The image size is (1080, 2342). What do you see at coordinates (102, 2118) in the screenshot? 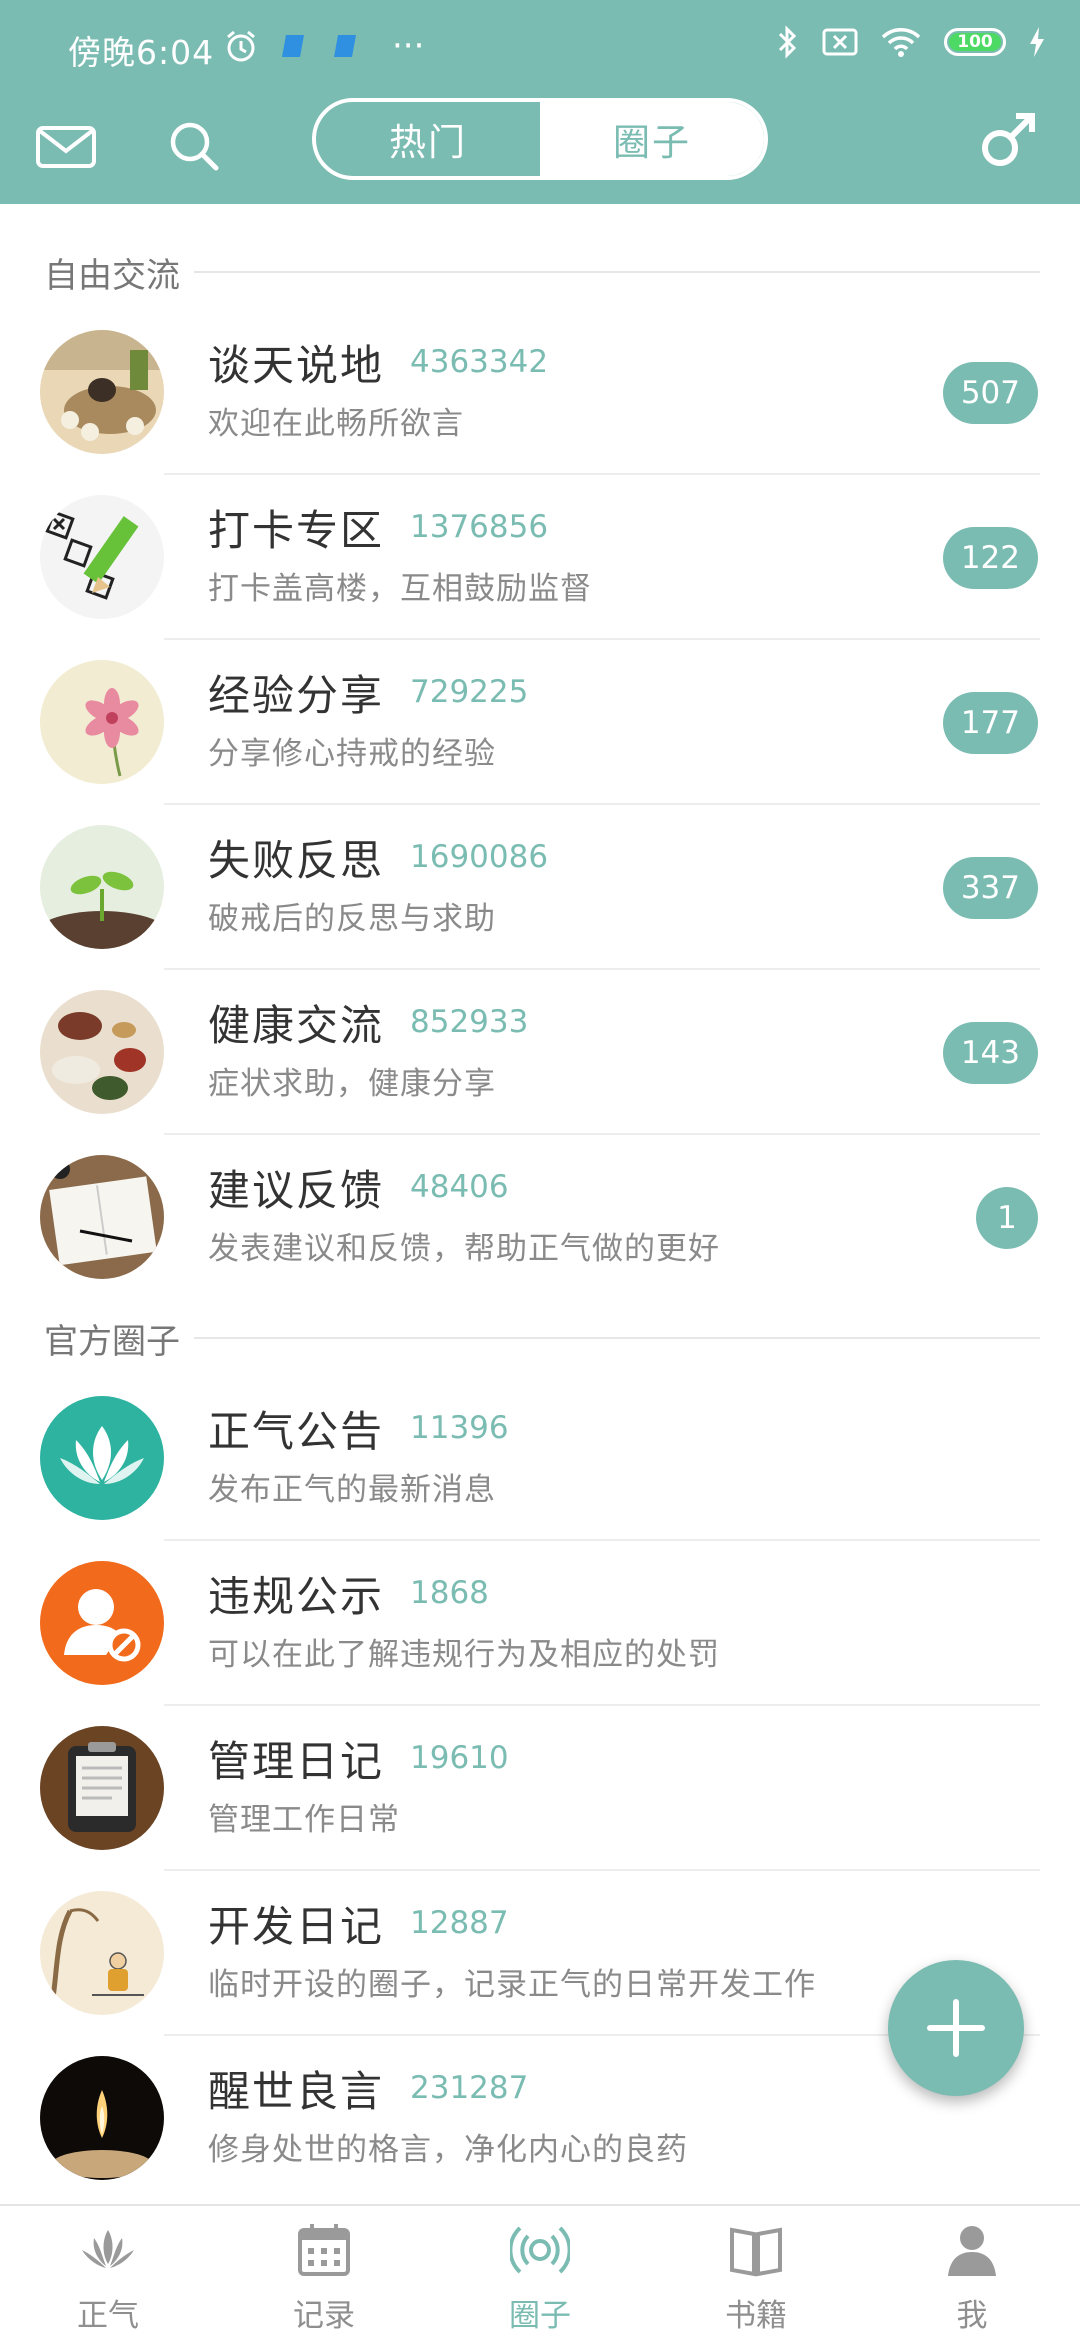
I see `candle-image` at bounding box center [102, 2118].